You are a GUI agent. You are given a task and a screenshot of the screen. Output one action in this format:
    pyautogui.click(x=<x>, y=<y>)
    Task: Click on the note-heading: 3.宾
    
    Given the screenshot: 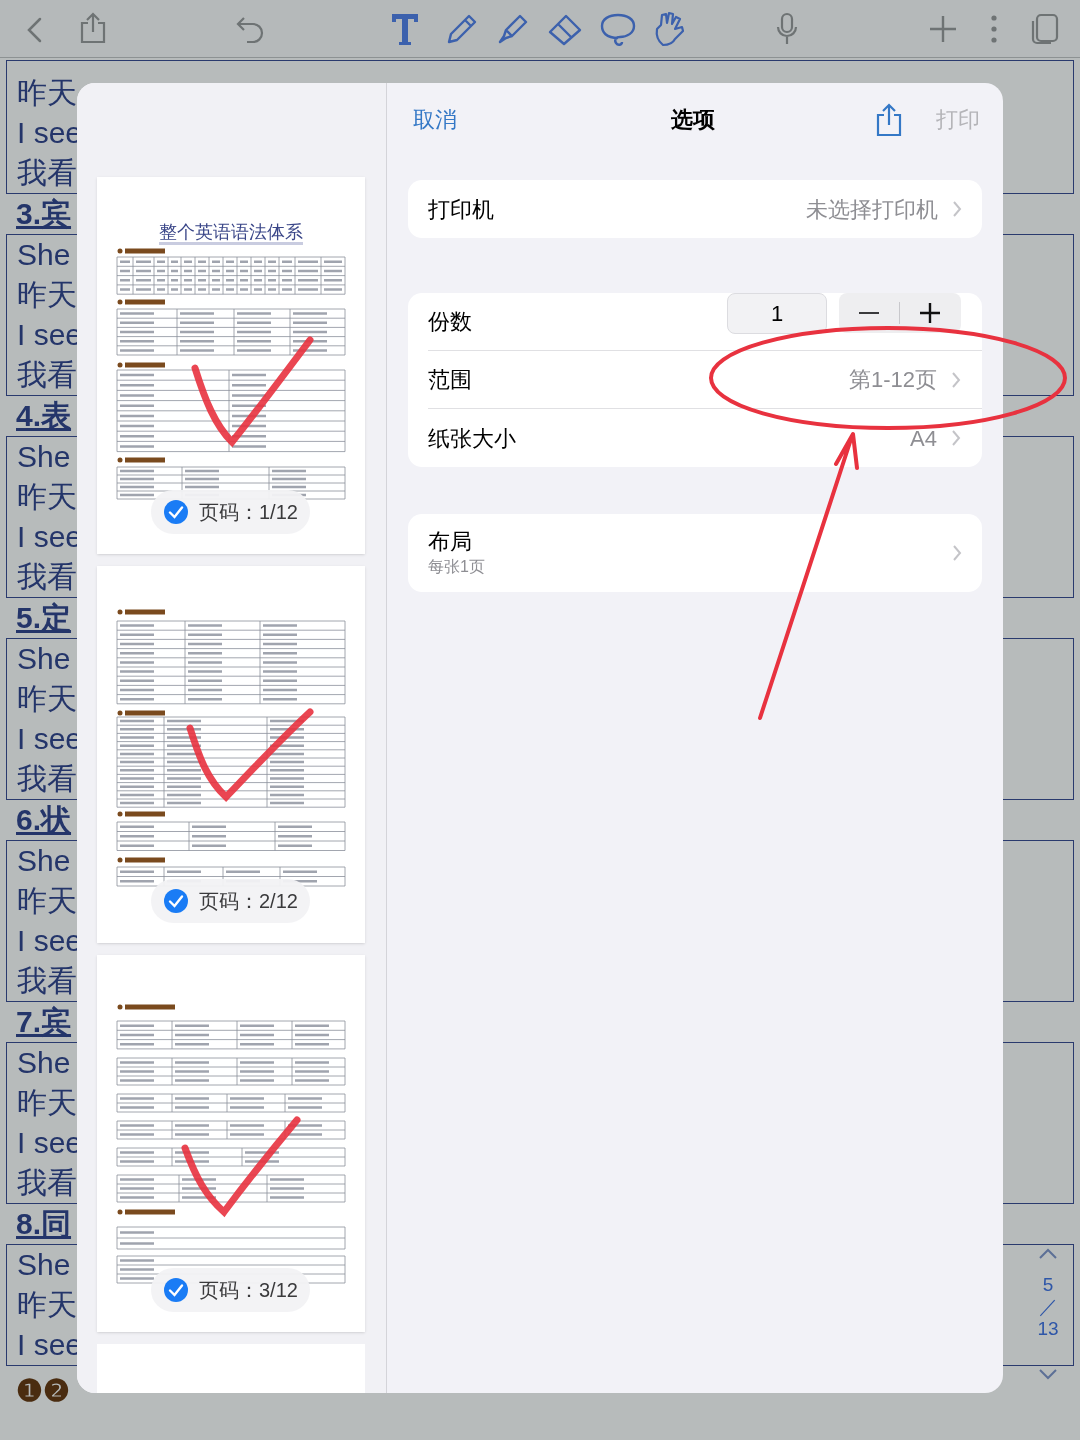 What is the action you would take?
    pyautogui.click(x=44, y=214)
    